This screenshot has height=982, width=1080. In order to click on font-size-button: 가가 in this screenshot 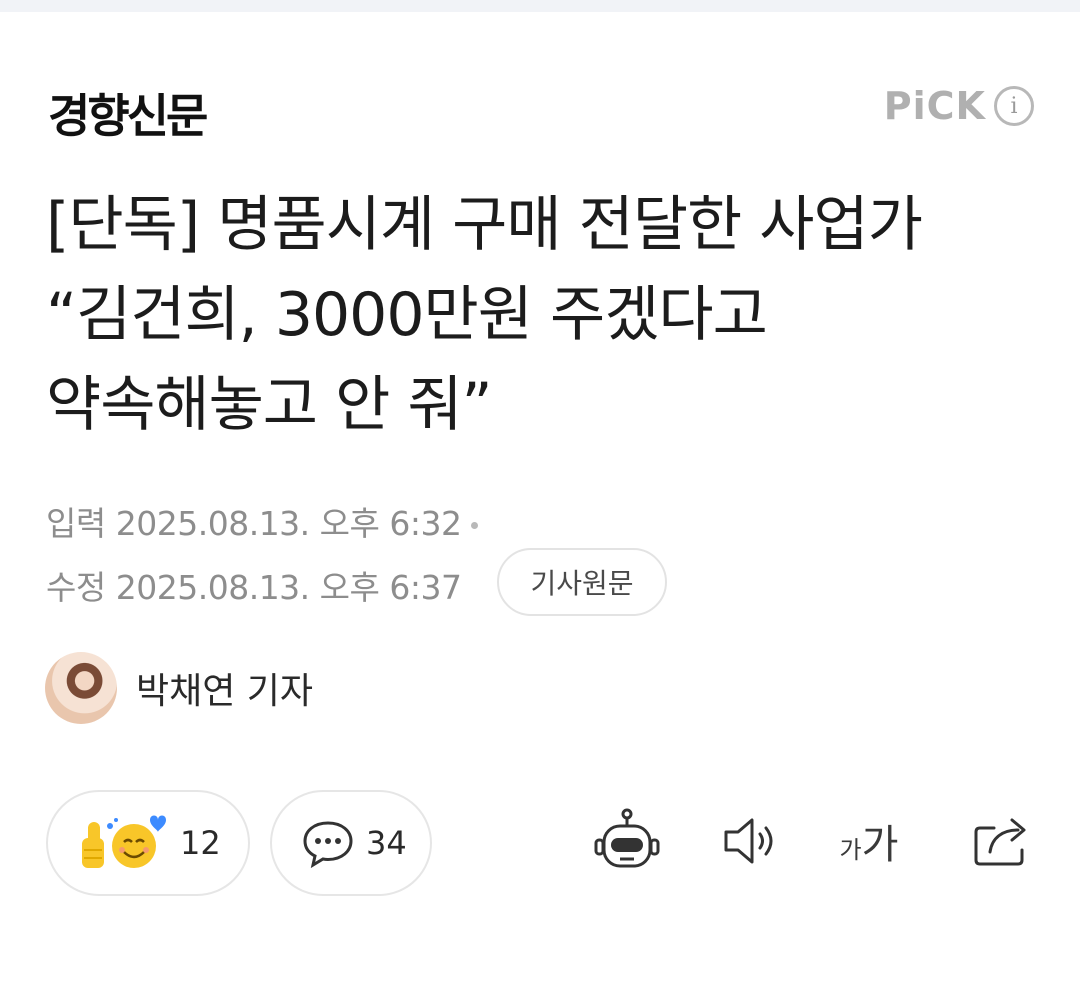, I will do `click(869, 841)`.